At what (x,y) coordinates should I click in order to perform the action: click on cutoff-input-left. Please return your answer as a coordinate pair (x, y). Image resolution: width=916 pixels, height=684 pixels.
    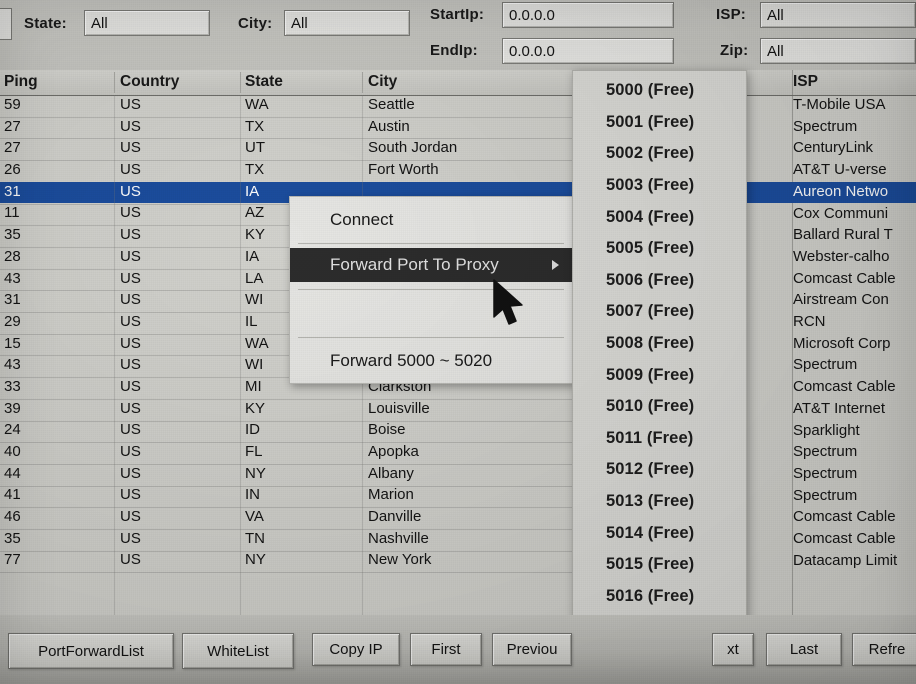
    Looking at the image, I should click on (6, 24).